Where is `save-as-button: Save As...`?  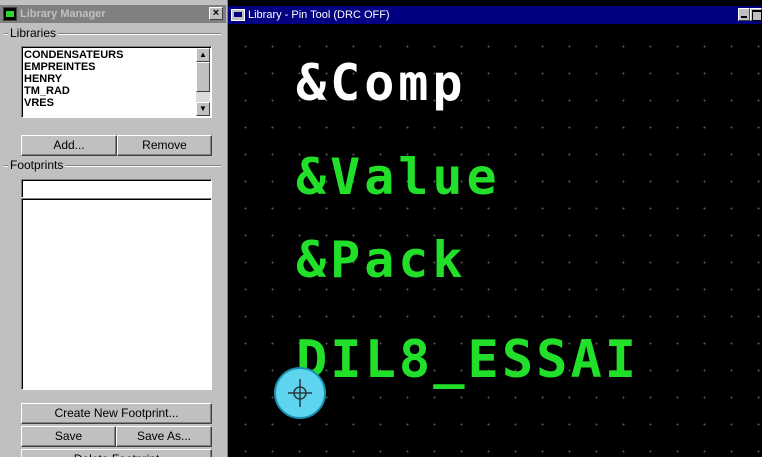
save-as-button: Save As... is located at coordinates (164, 436).